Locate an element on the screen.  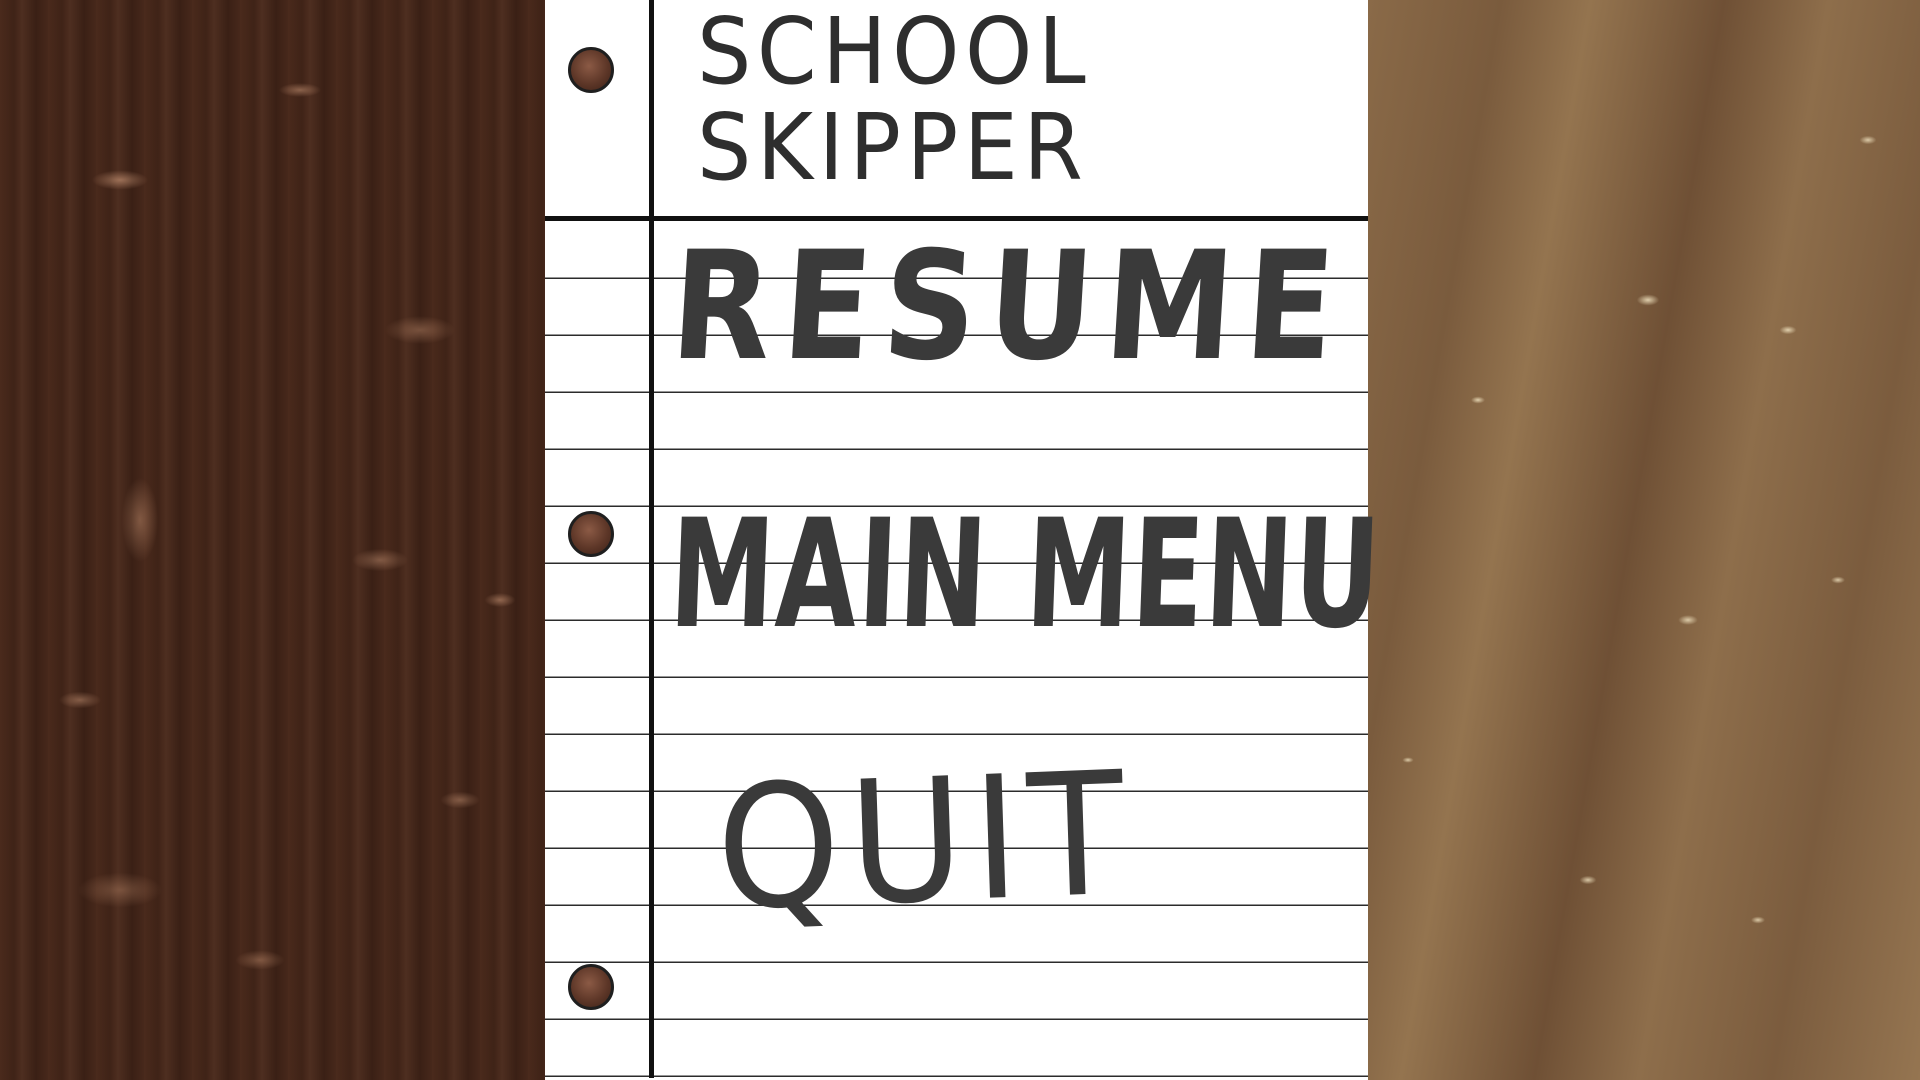
margin-line is located at coordinates (651, 539).